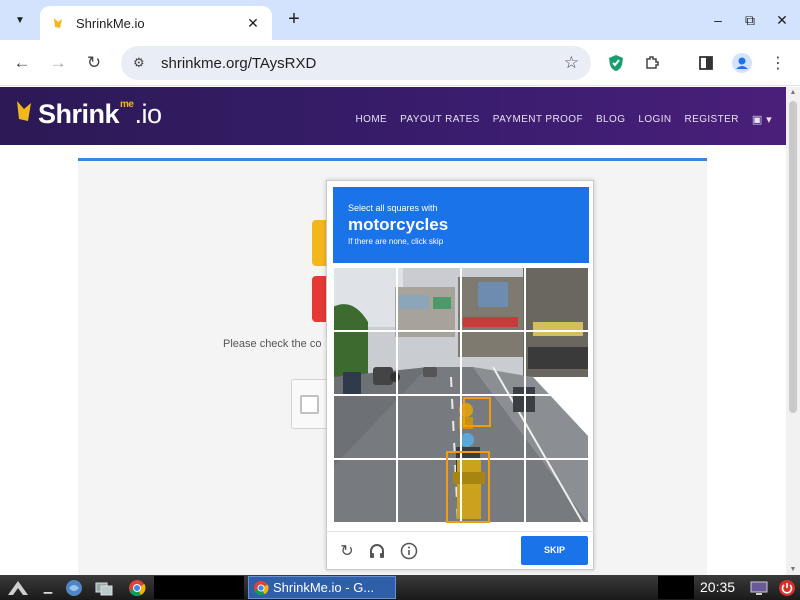 This screenshot has width=800, height=600. What do you see at coordinates (793, 92) in the screenshot?
I see `scroll-up-icon: ▲` at bounding box center [793, 92].